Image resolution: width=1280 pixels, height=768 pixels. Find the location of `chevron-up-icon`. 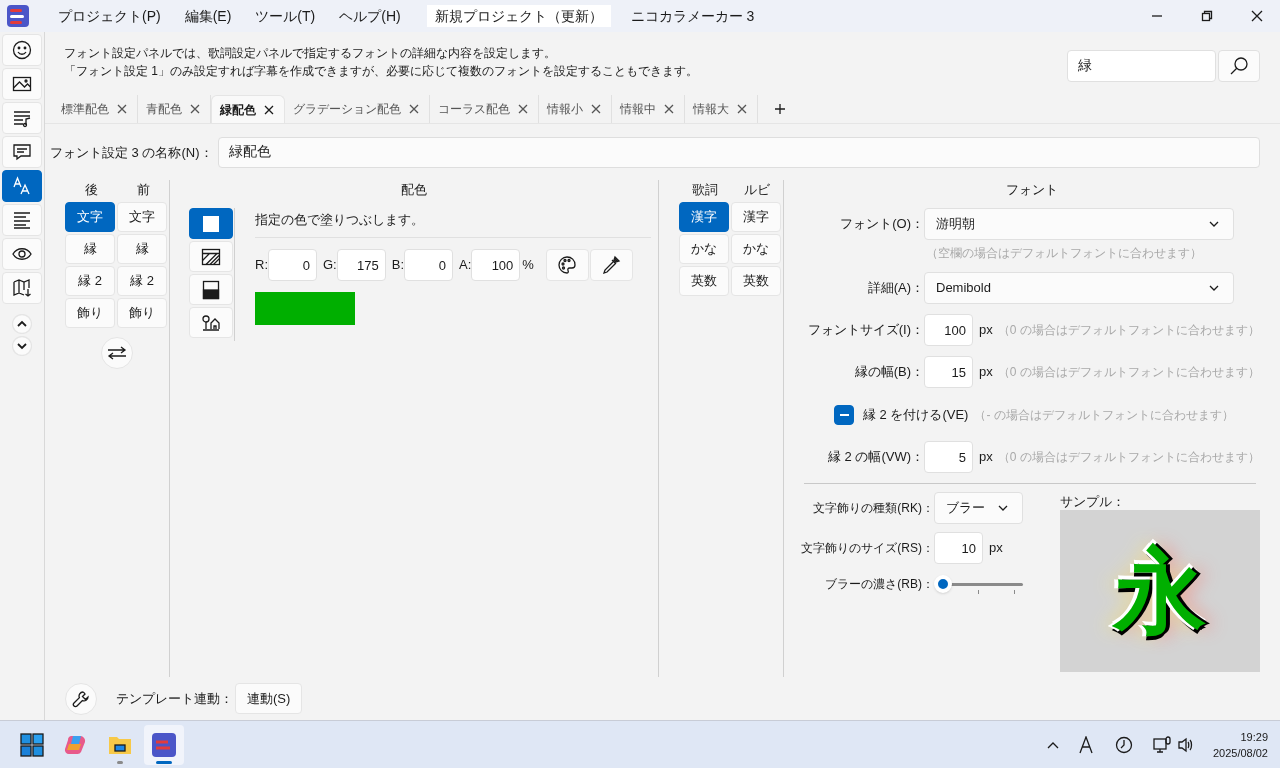

chevron-up-icon is located at coordinates (1052, 744).